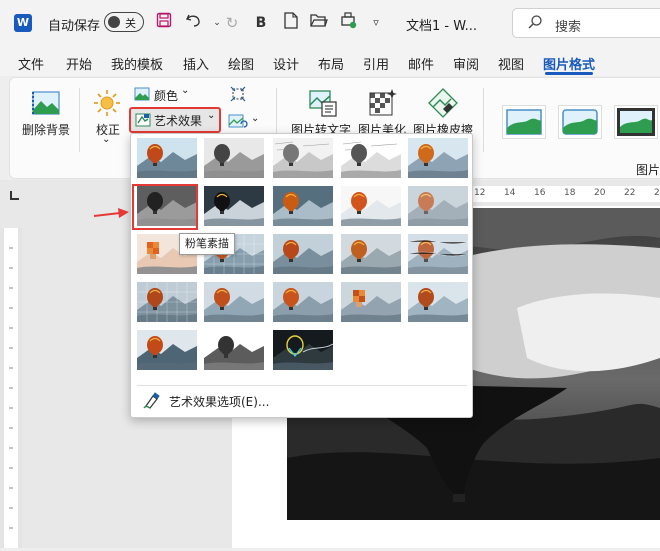 This screenshot has width=660, height=551. I want to click on tab-insert: 插入, so click(196, 63).